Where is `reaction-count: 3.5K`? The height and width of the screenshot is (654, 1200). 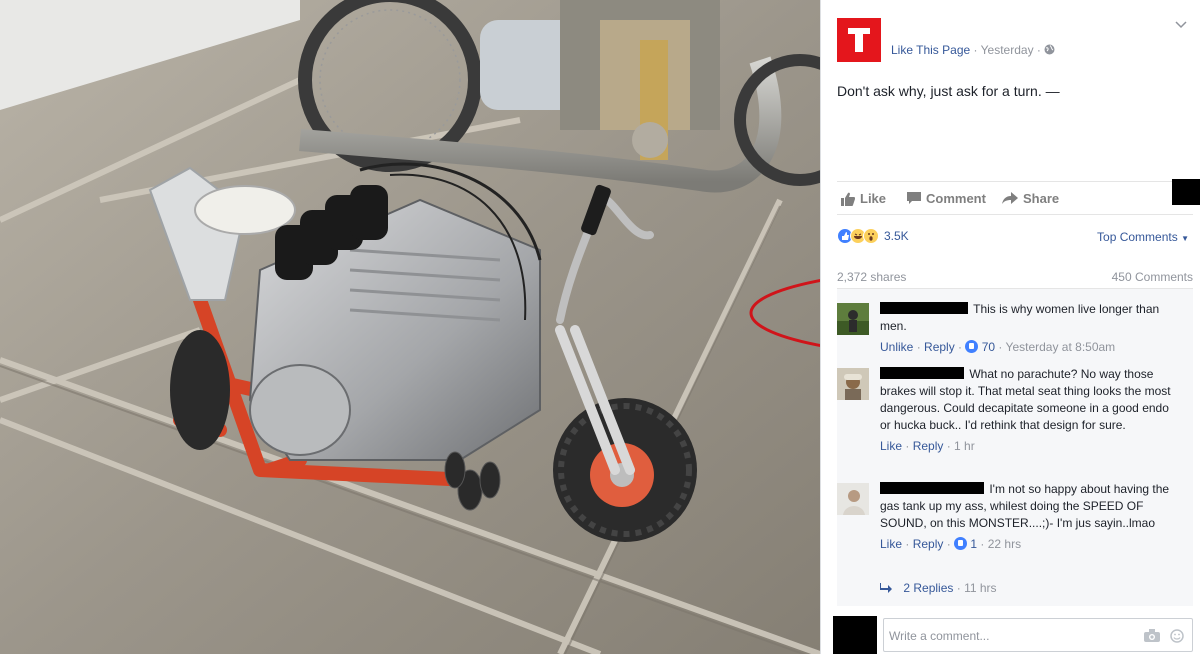
reaction-count: 3.5K is located at coordinates (896, 236).